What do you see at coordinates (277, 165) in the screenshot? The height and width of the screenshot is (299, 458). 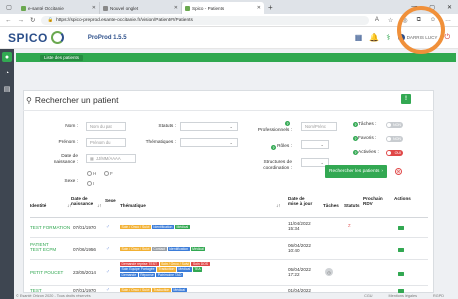 I see `structures-label: Structures de coordination :` at bounding box center [277, 165].